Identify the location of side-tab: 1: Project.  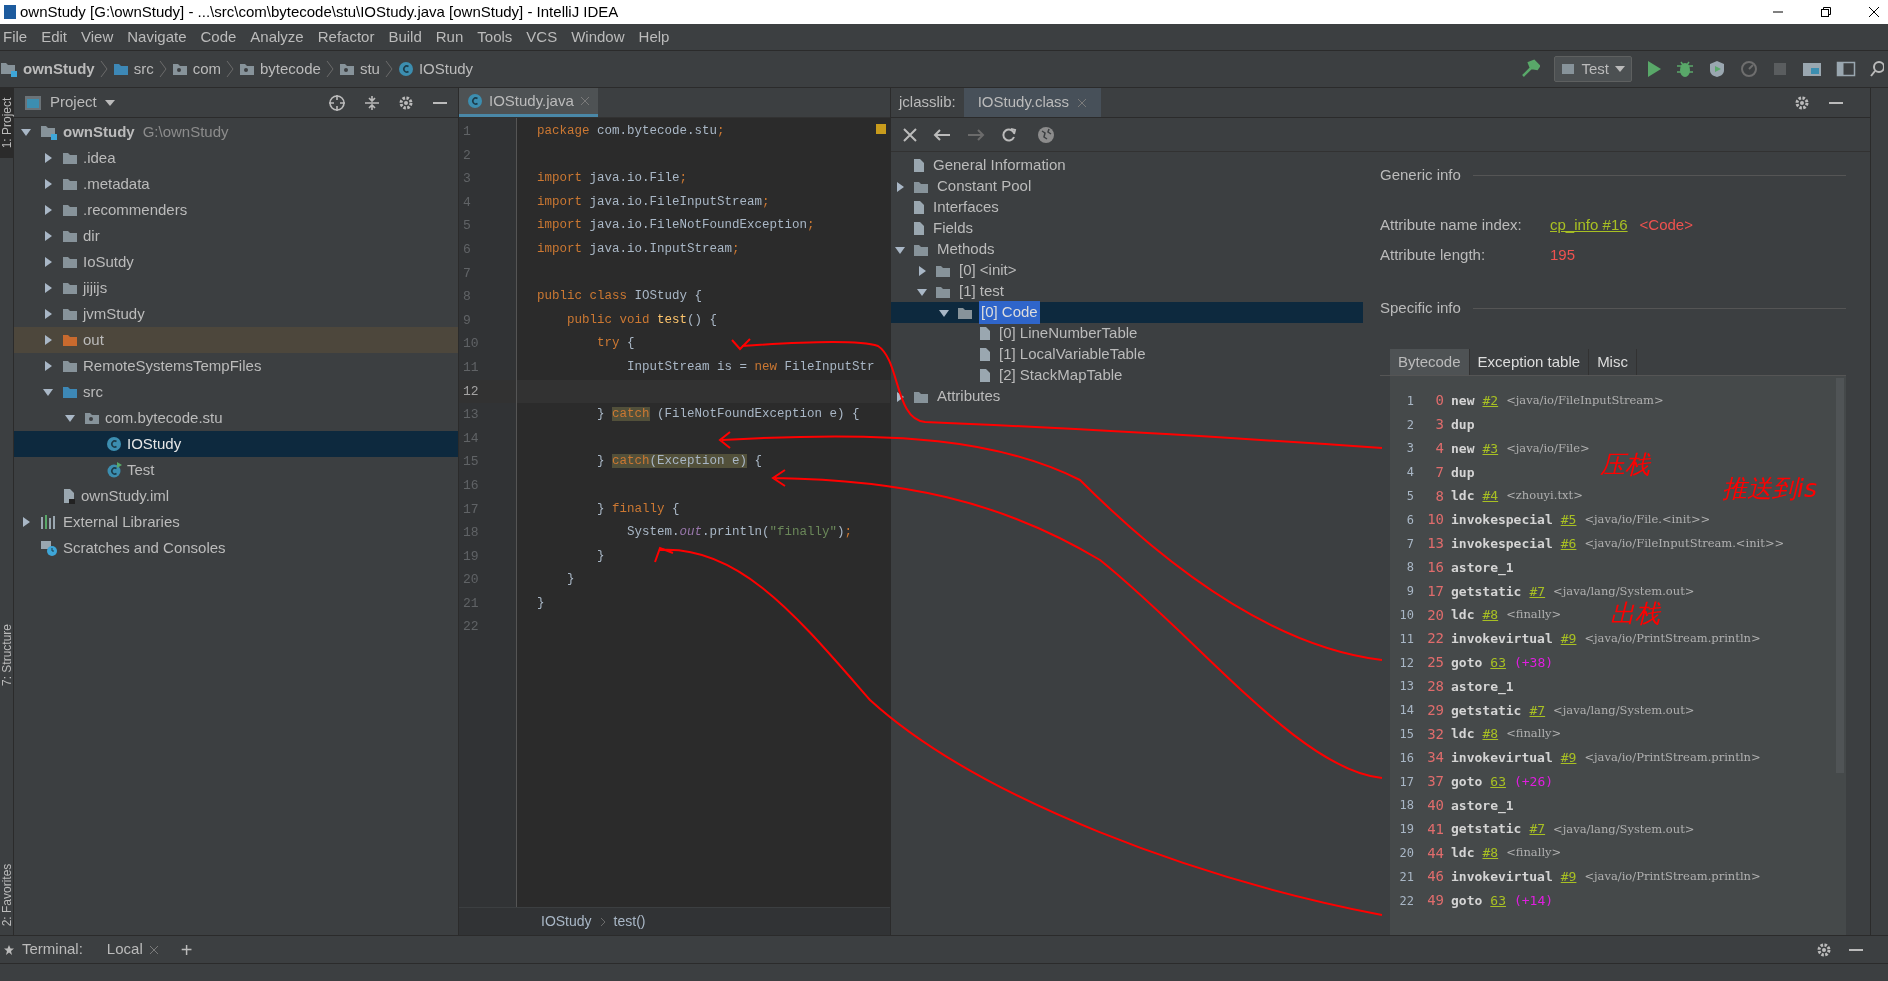
(7, 123).